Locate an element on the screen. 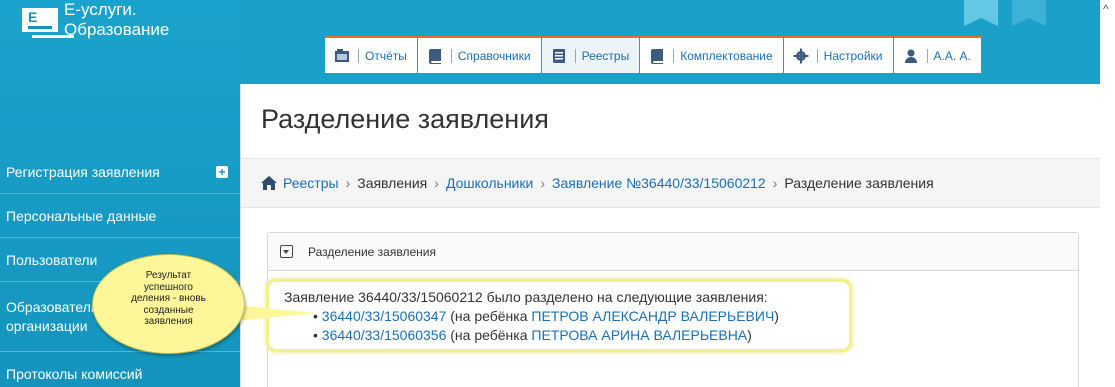 The height and width of the screenshot is (387, 1115). tab-user: А.А. А. is located at coordinates (937, 54).